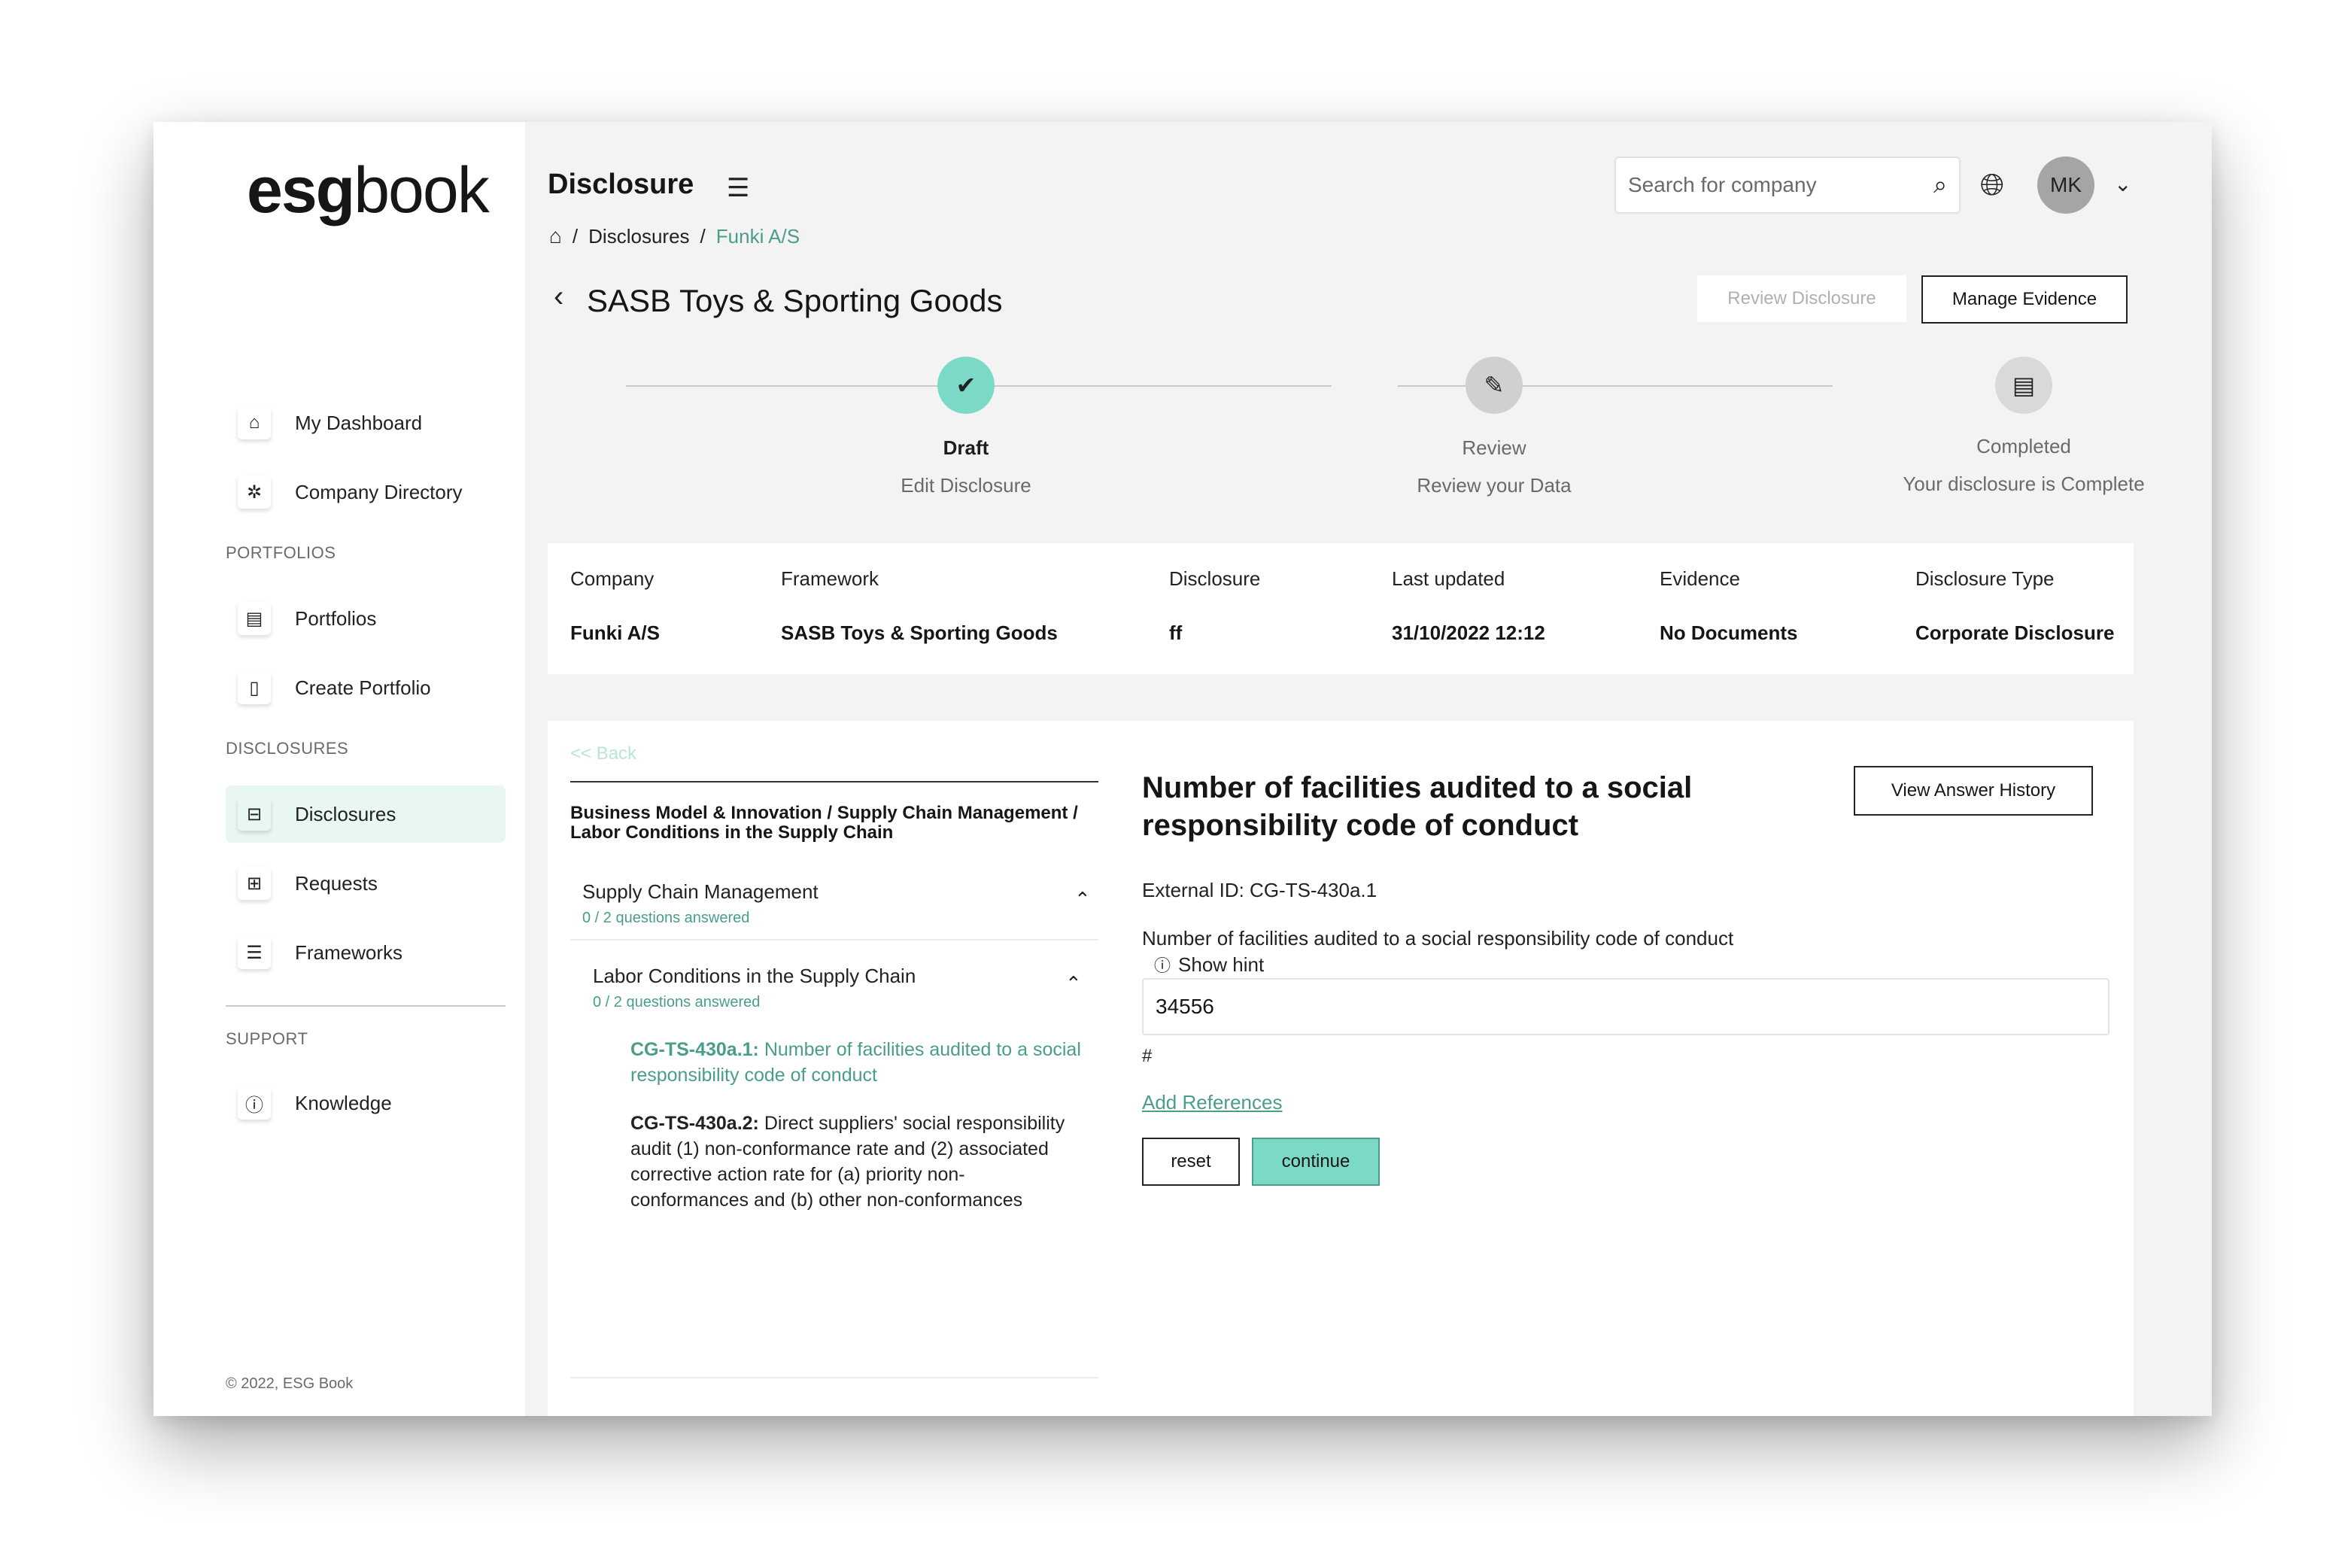 This screenshot has height=1568, width=2351. What do you see at coordinates (615, 632) in the screenshot?
I see `info-value-company: Funki A/S` at bounding box center [615, 632].